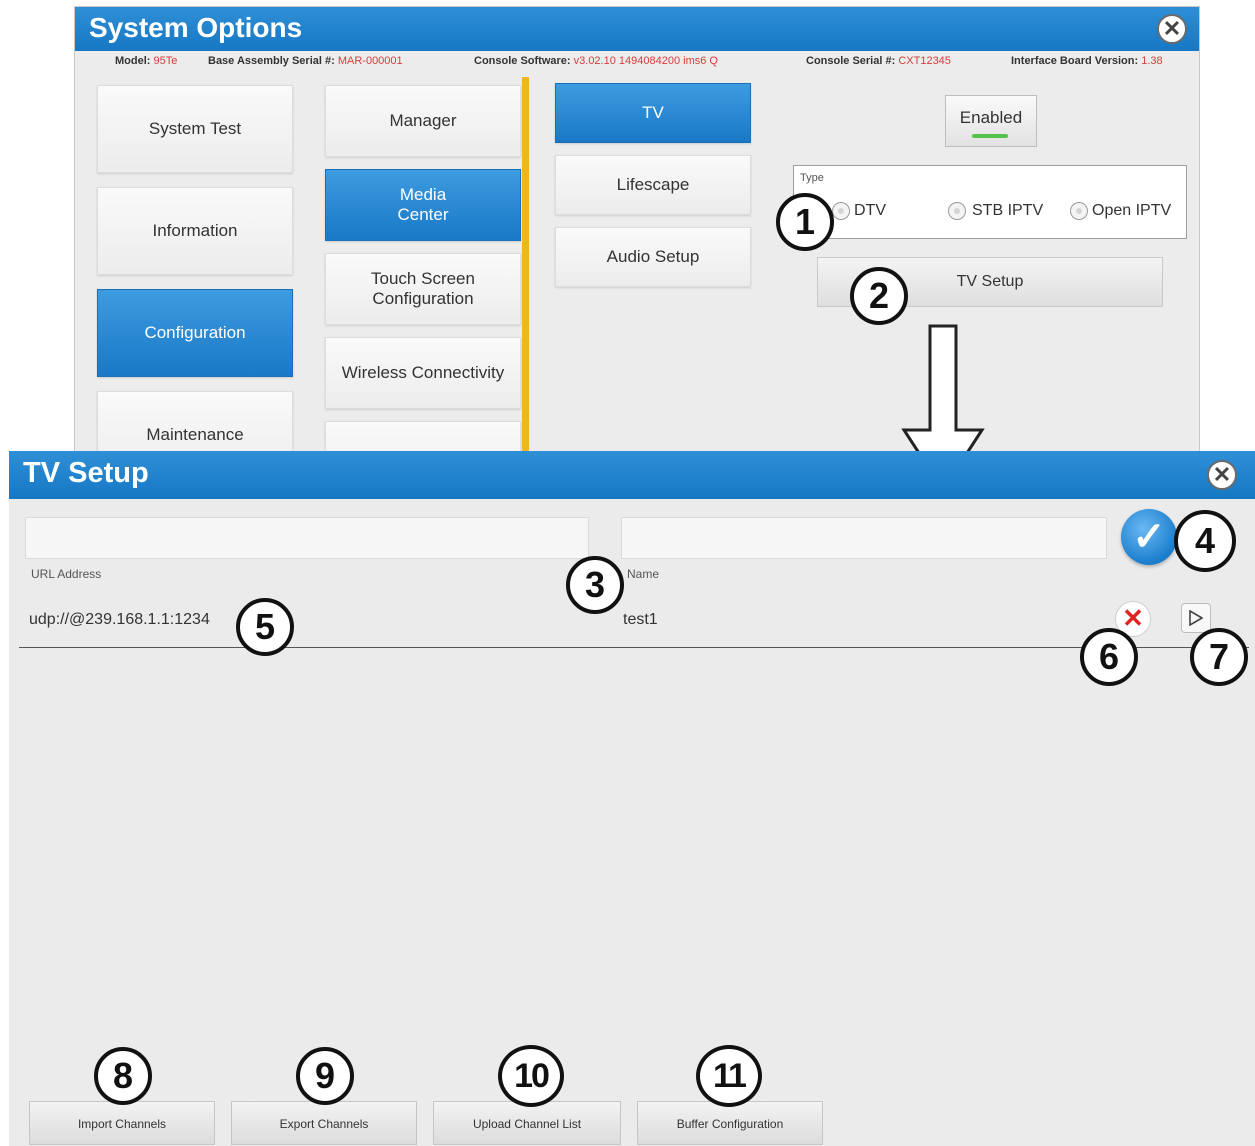  I want to click on name-input, so click(864, 538).